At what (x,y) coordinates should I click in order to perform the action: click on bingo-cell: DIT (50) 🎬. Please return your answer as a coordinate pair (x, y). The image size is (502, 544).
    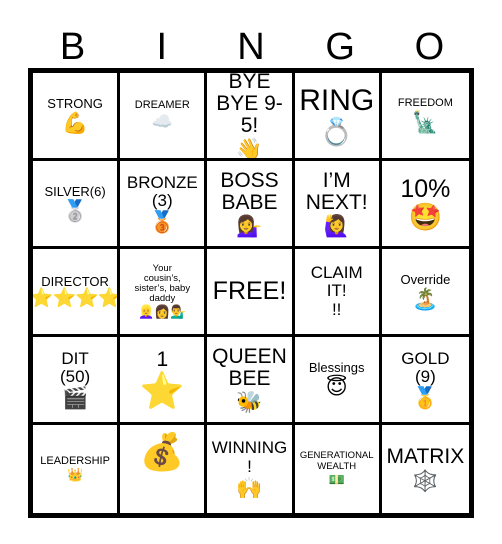
    Looking at the image, I should click on (77, 381).